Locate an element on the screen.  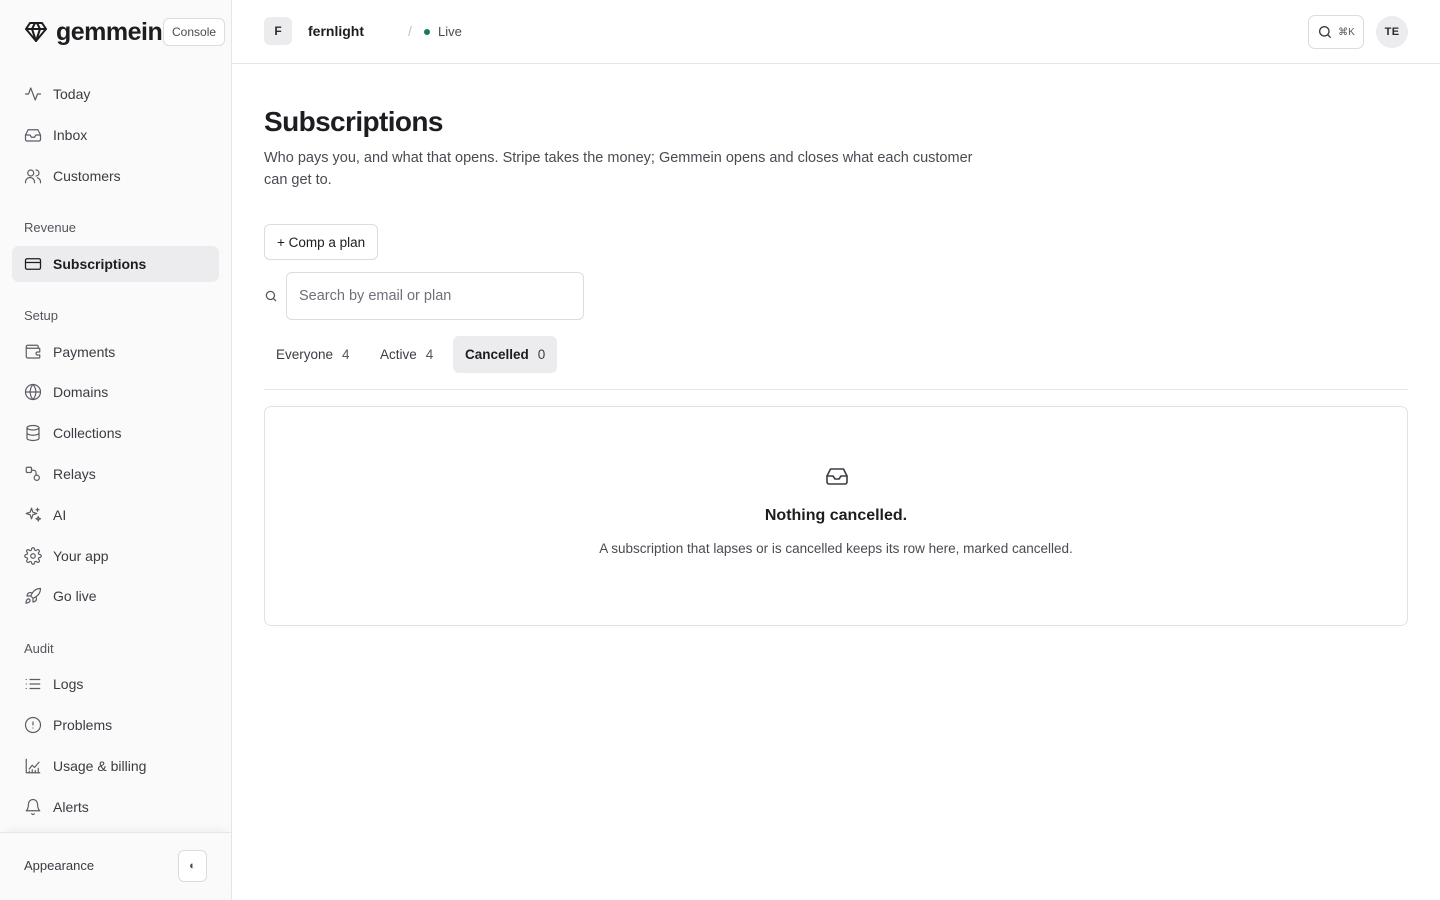
gem-logo-icon is located at coordinates (36, 32).